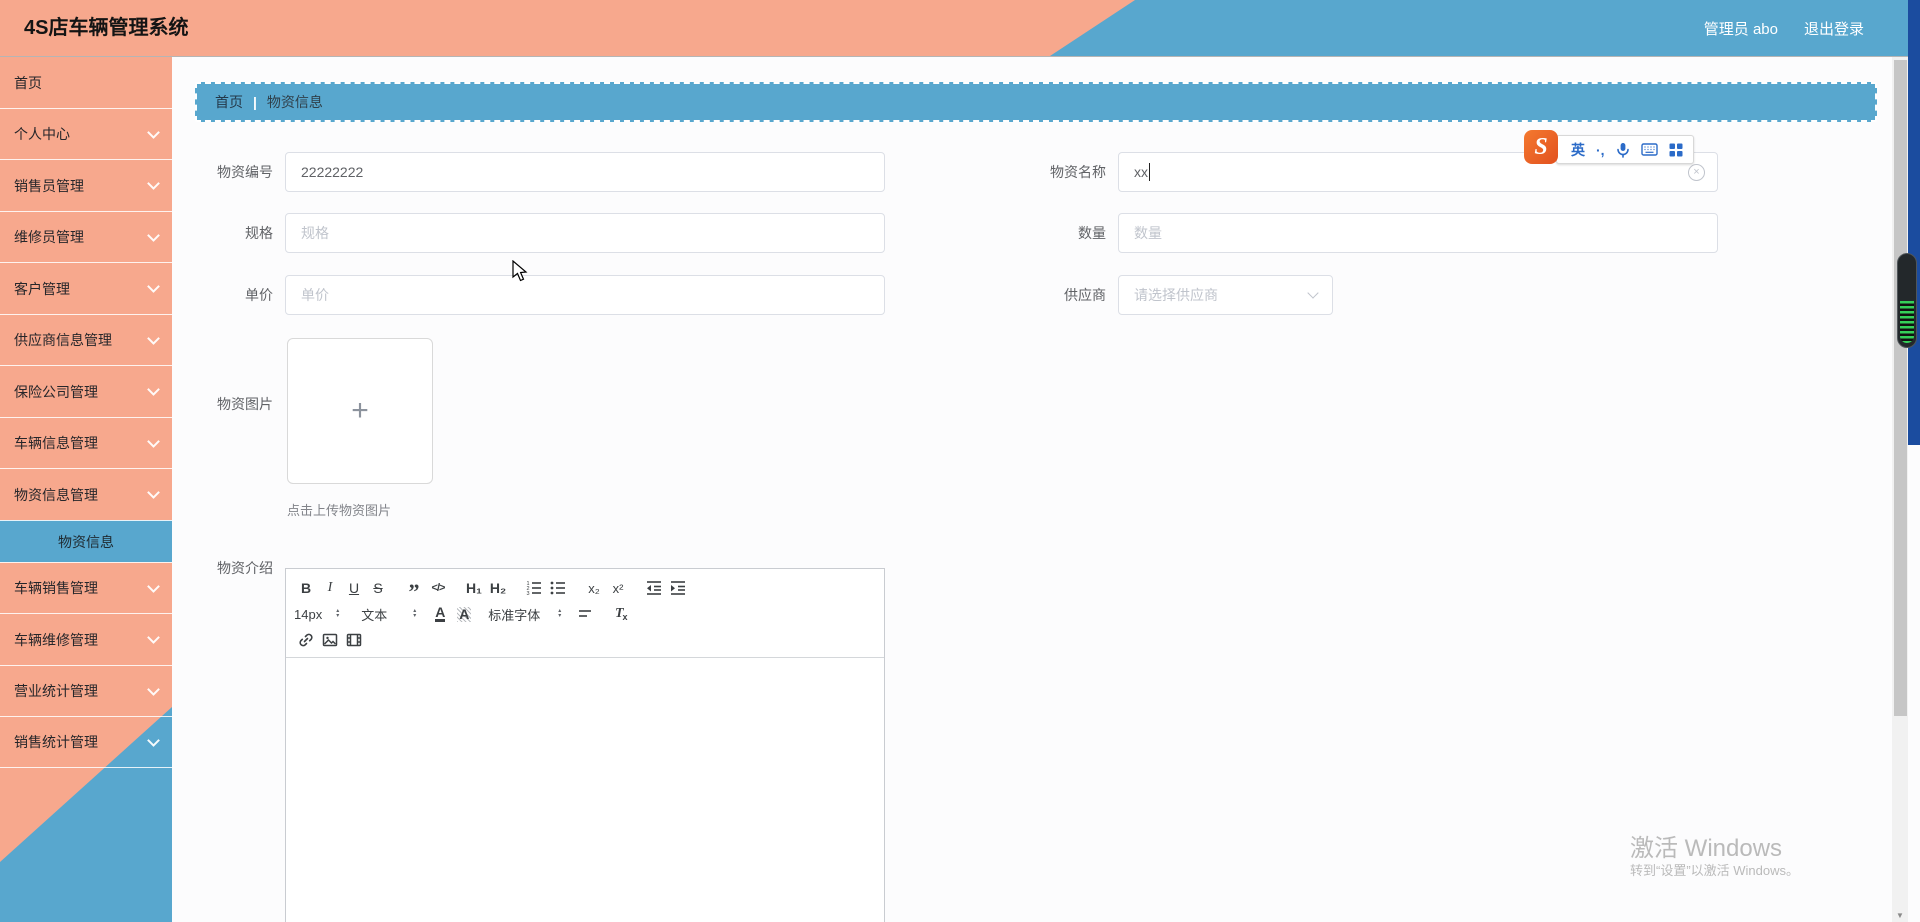 The width and height of the screenshot is (1920, 922). Describe the element at coordinates (245, 568) in the screenshot. I see `material-intro-label: 物资介绍` at that location.